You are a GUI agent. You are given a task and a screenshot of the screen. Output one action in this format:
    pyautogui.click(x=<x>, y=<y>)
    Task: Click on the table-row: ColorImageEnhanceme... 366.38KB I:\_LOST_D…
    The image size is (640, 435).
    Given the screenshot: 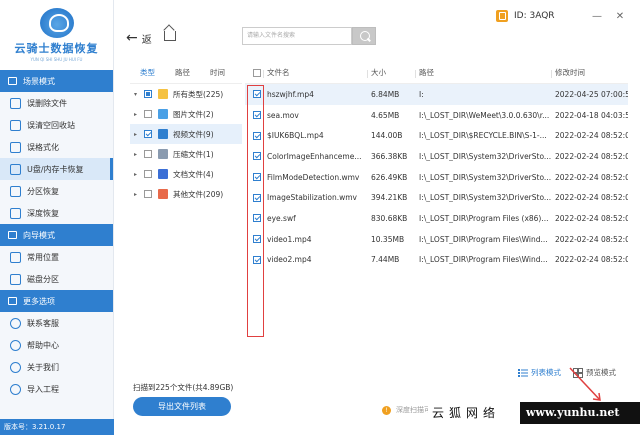 What is the action you would take?
    pyautogui.click(x=436, y=156)
    